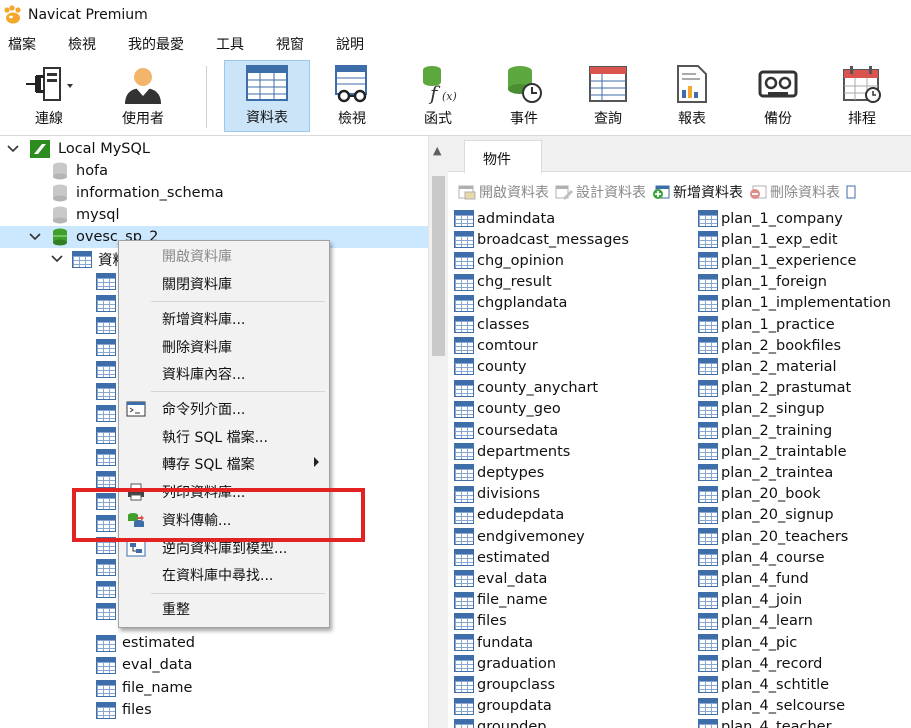 Image resolution: width=911 pixels, height=728 pixels. Describe the element at coordinates (768, 239) in the screenshot. I see `table-list-item: plan_1_exp_edit` at that location.